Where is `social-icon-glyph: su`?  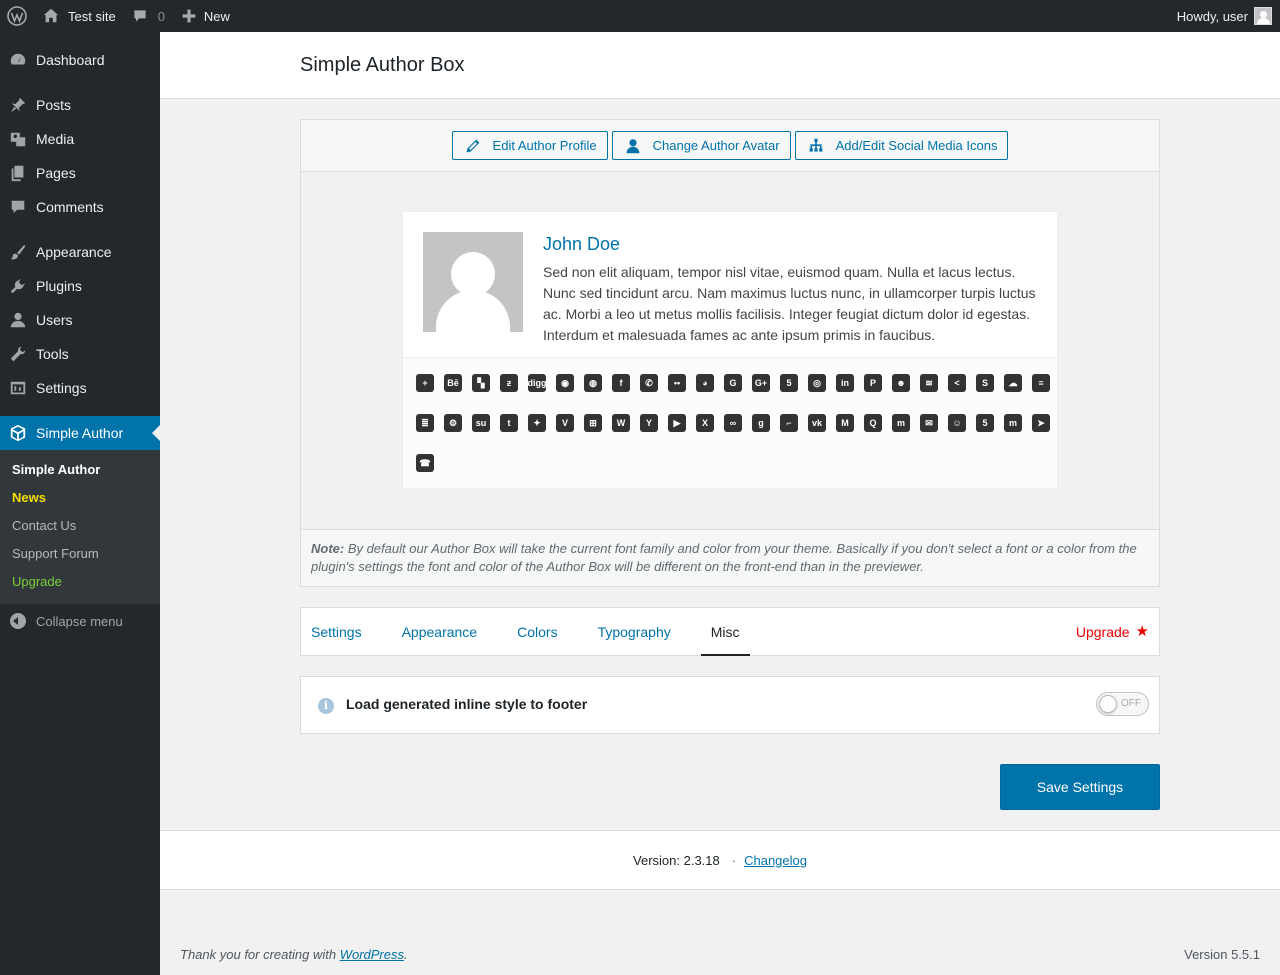
social-icon-glyph: su is located at coordinates (481, 423).